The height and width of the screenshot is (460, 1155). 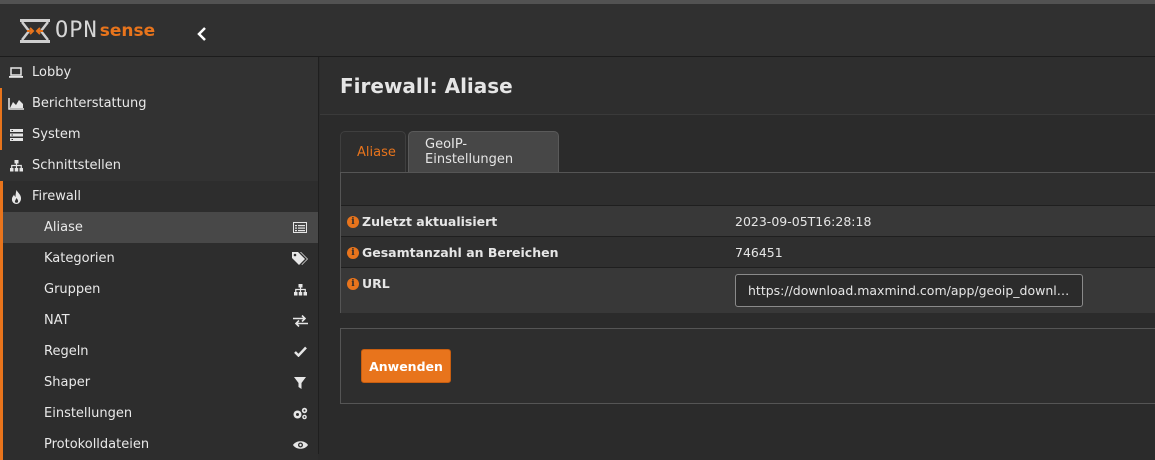 I want to click on sidebar-item-label: Firewall, so click(x=57, y=196).